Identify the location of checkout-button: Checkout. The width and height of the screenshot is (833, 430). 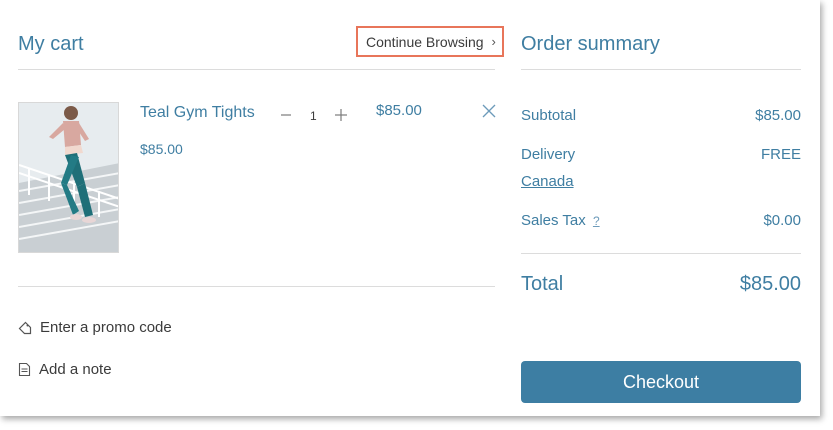
(661, 382).